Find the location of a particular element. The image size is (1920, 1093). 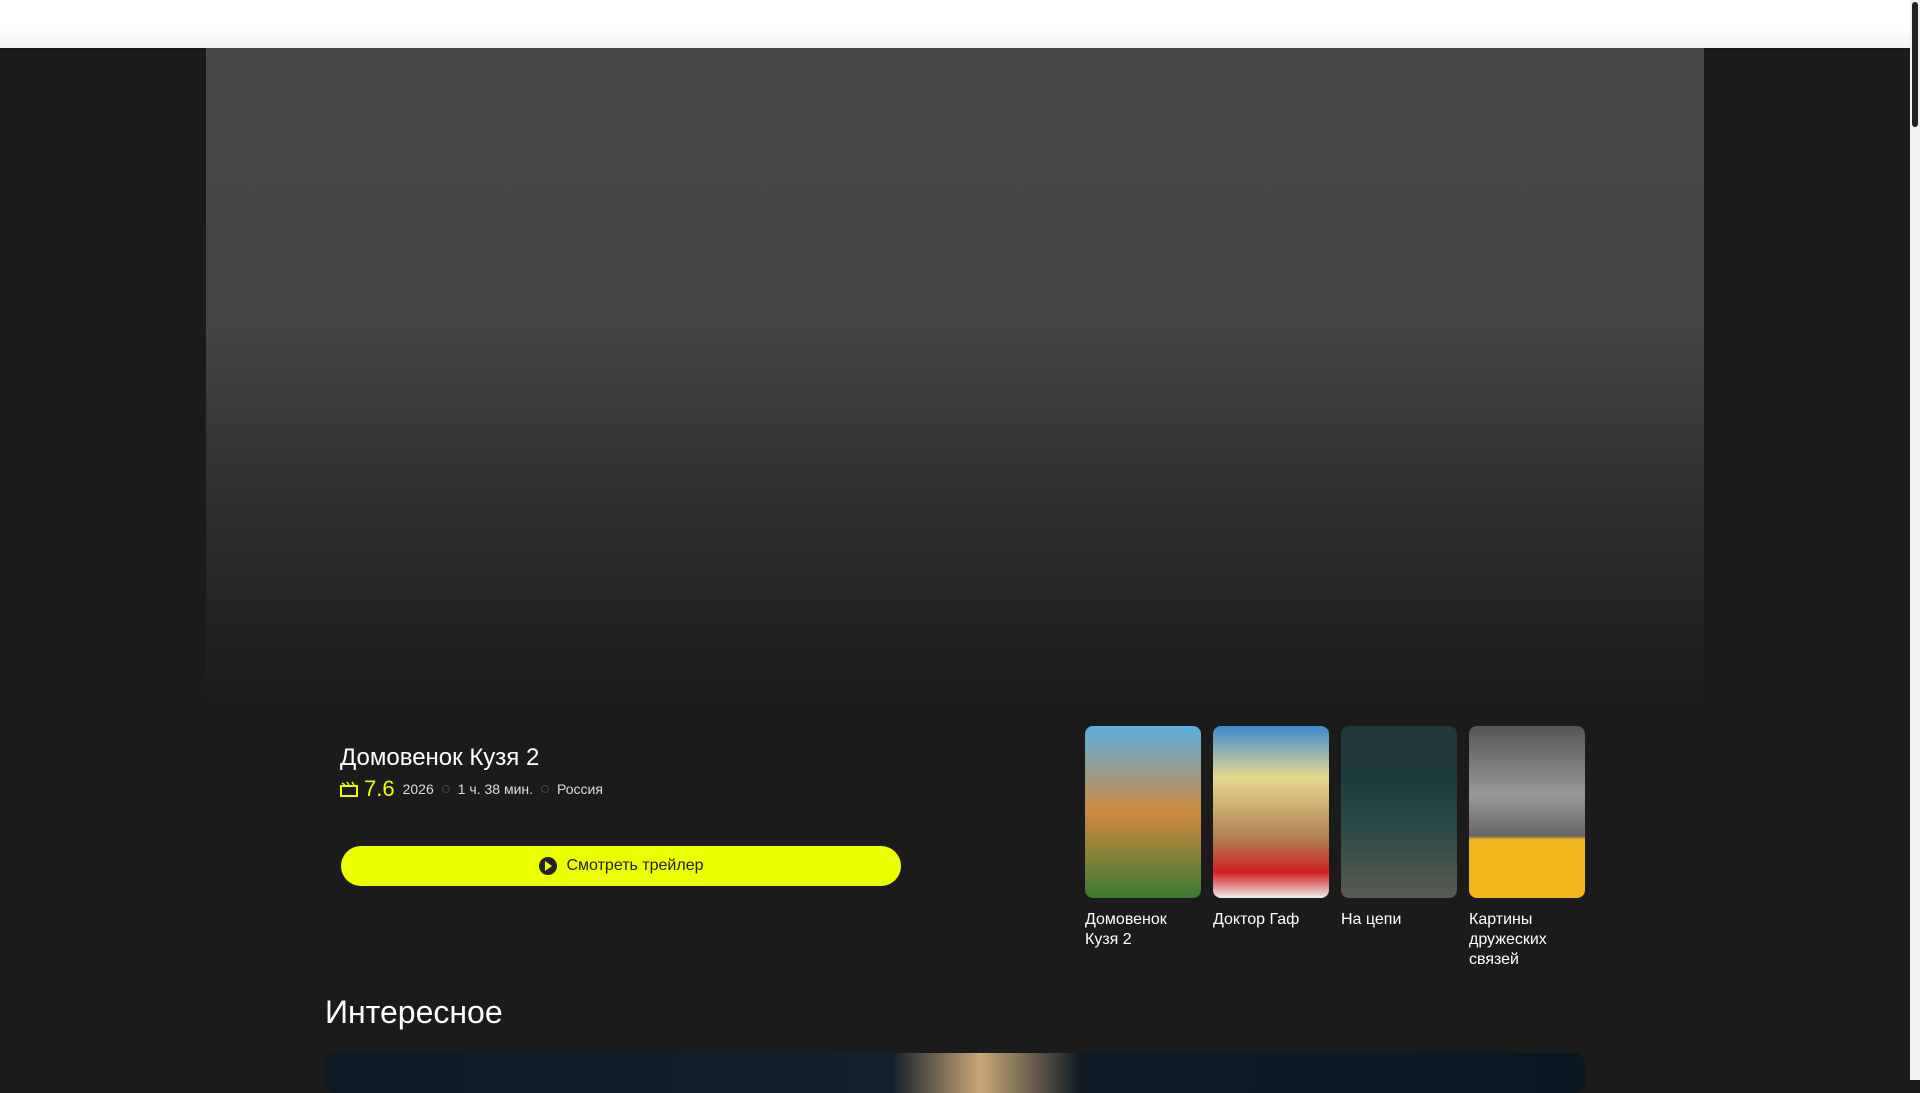

year: 2026 is located at coordinates (418, 789).